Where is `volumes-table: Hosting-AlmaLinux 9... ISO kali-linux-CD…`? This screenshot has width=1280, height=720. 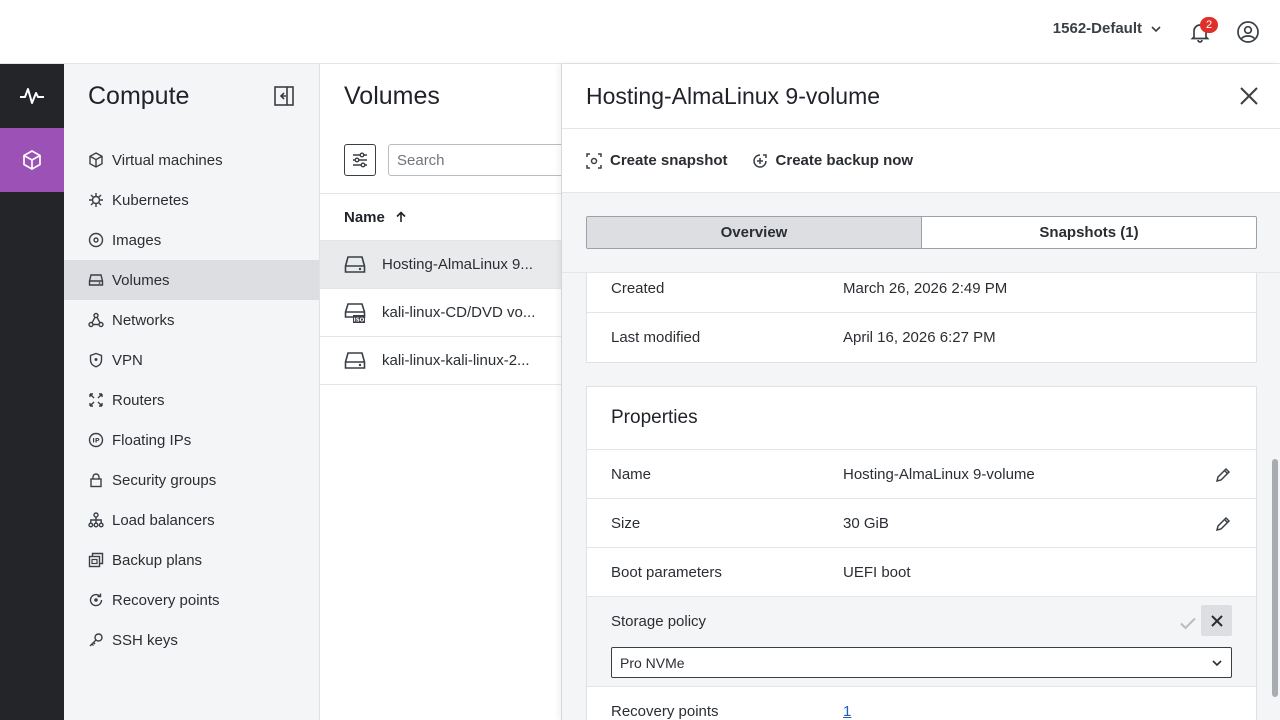 volumes-table: Hosting-AlmaLinux 9... ISO kali-linux-CD… is located at coordinates (440, 313).